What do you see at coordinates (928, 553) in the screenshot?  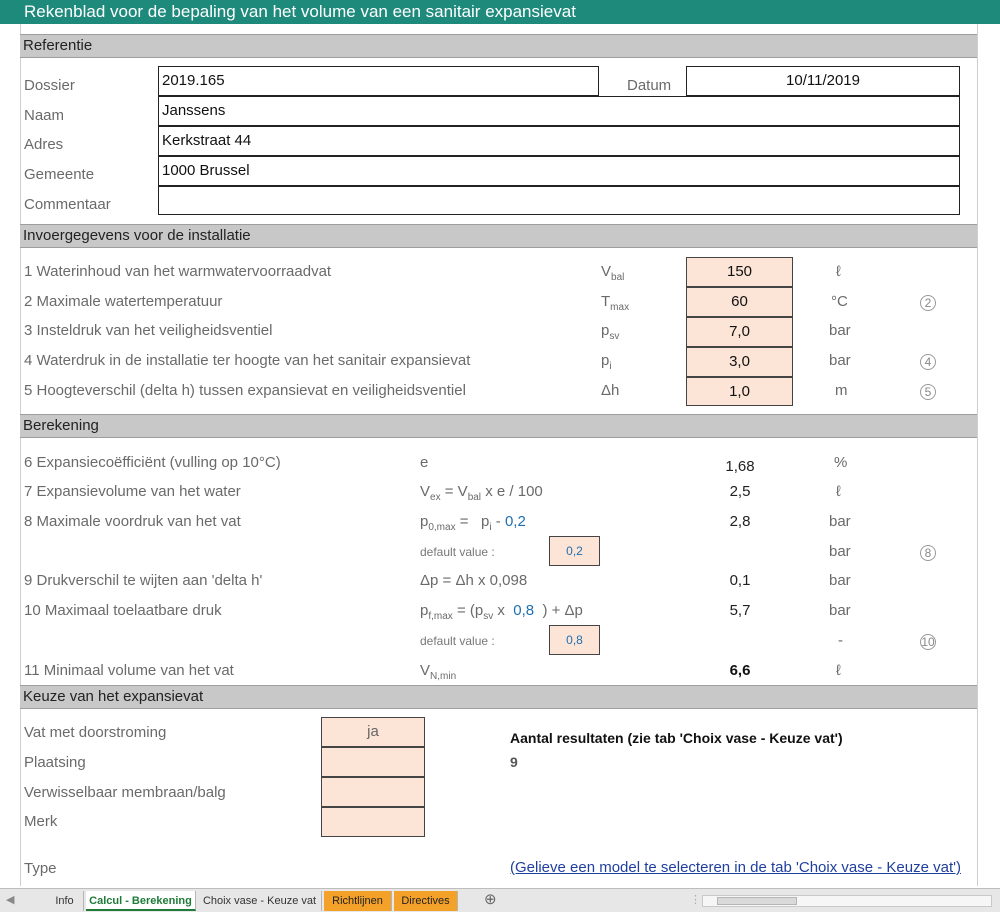 I see `note-8-icon: 8` at bounding box center [928, 553].